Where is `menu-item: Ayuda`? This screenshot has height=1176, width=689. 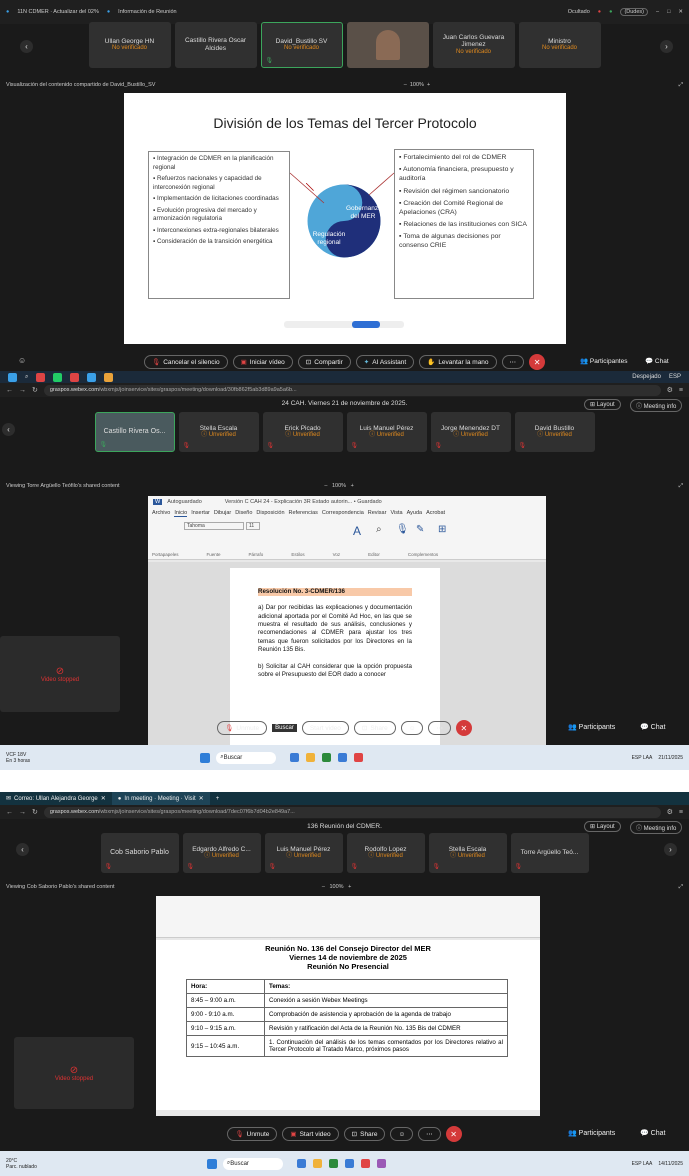
menu-item: Ayuda is located at coordinates (415, 513).